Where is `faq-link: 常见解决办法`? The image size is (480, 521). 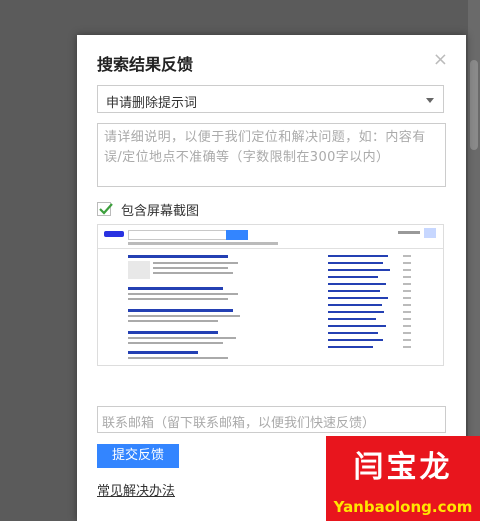
faq-link: 常见解决办法 is located at coordinates (136, 489).